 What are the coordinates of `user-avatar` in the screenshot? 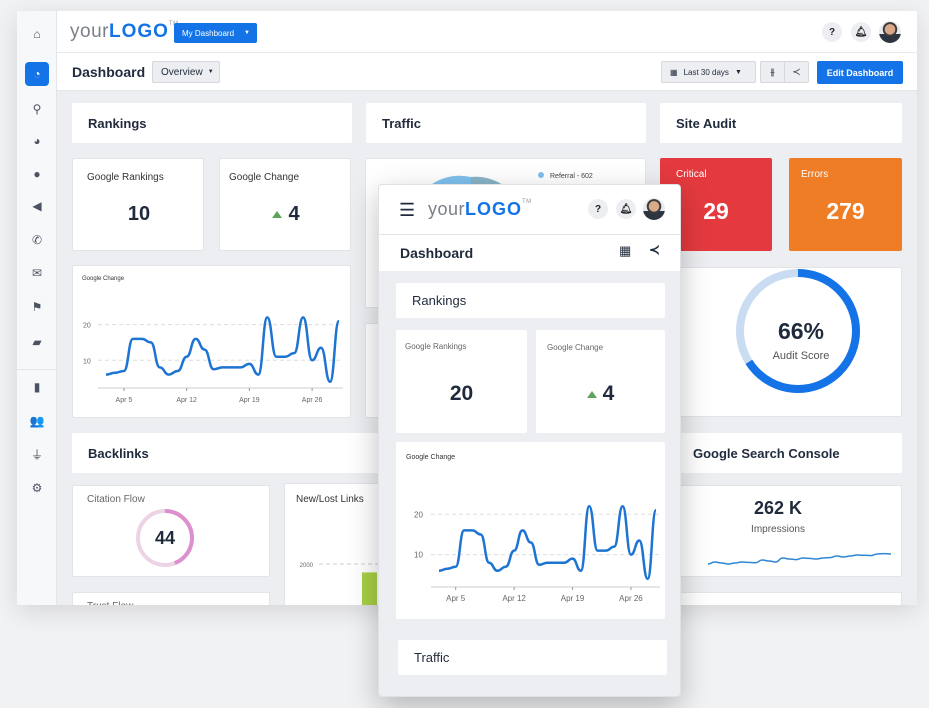 It's located at (890, 32).